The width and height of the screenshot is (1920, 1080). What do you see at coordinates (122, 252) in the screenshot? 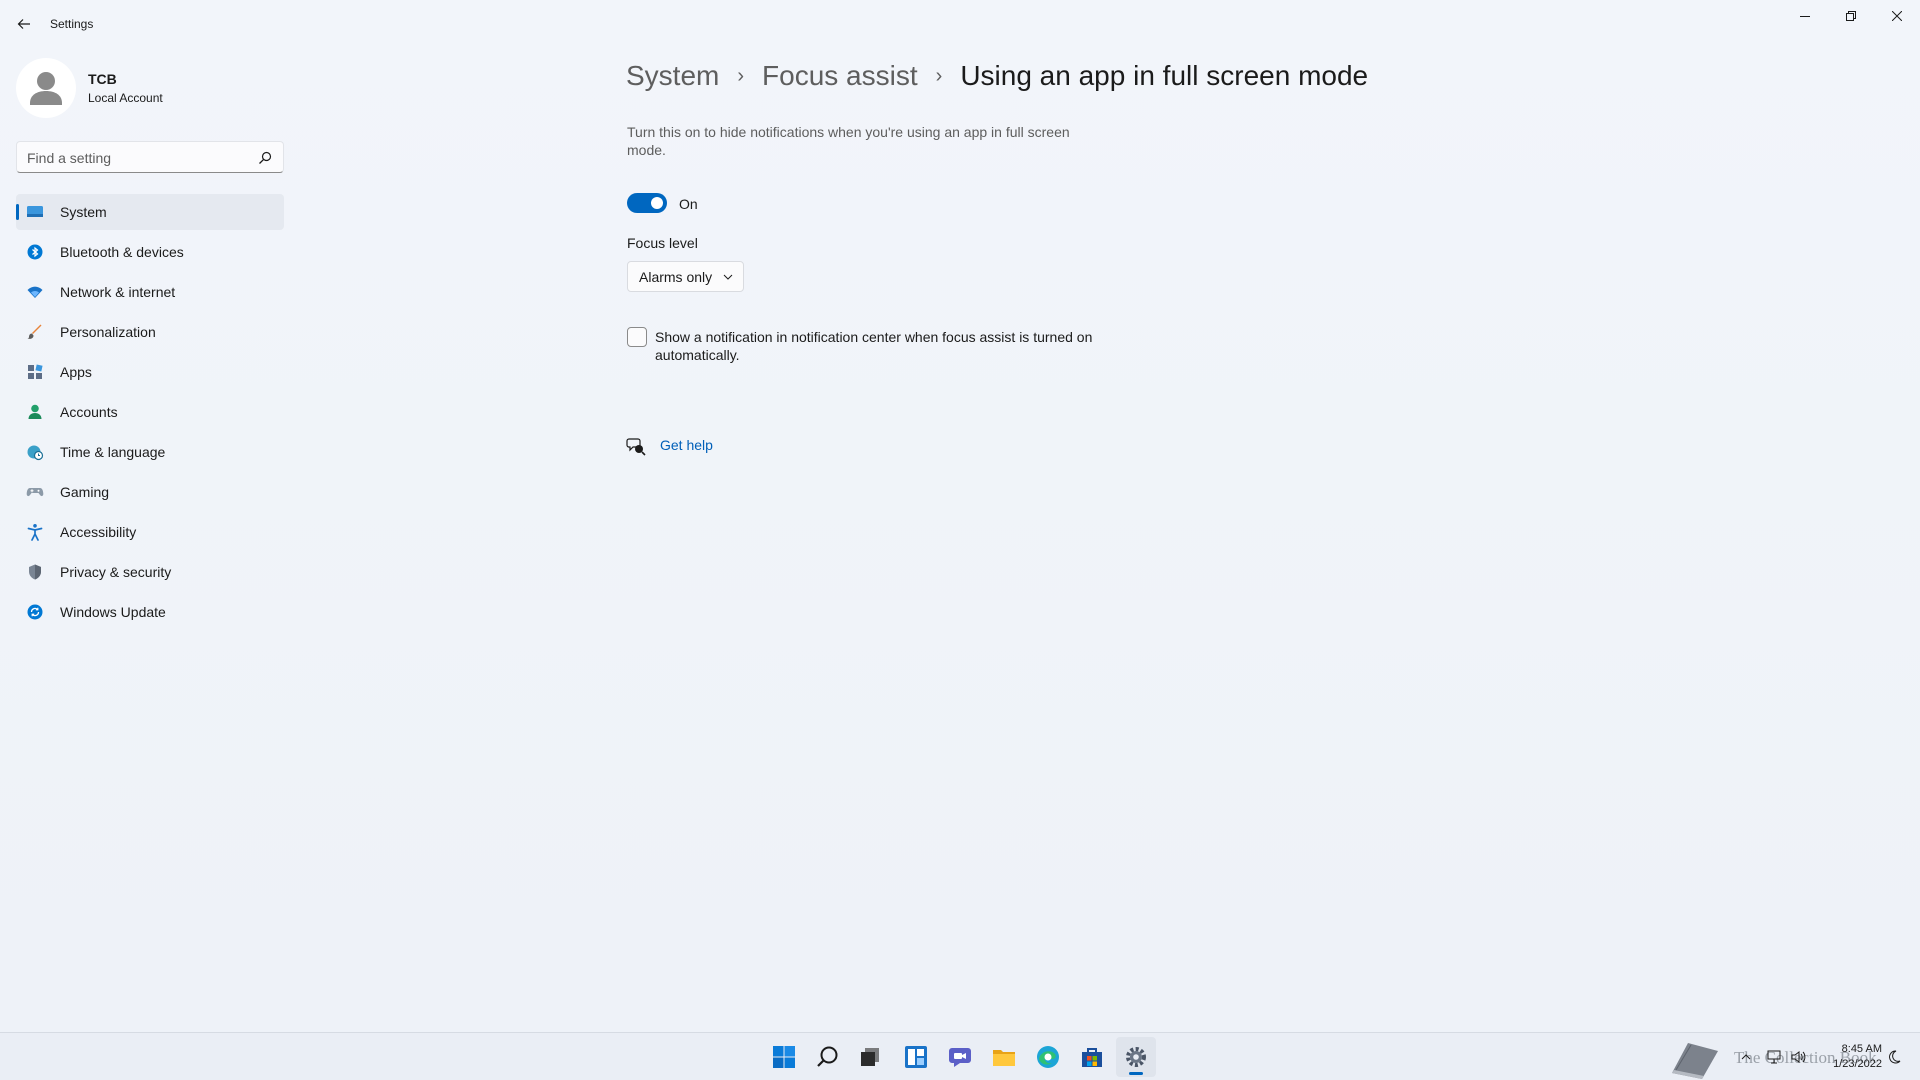
I see `sidebar-item-label: Bluetooth & devices` at bounding box center [122, 252].